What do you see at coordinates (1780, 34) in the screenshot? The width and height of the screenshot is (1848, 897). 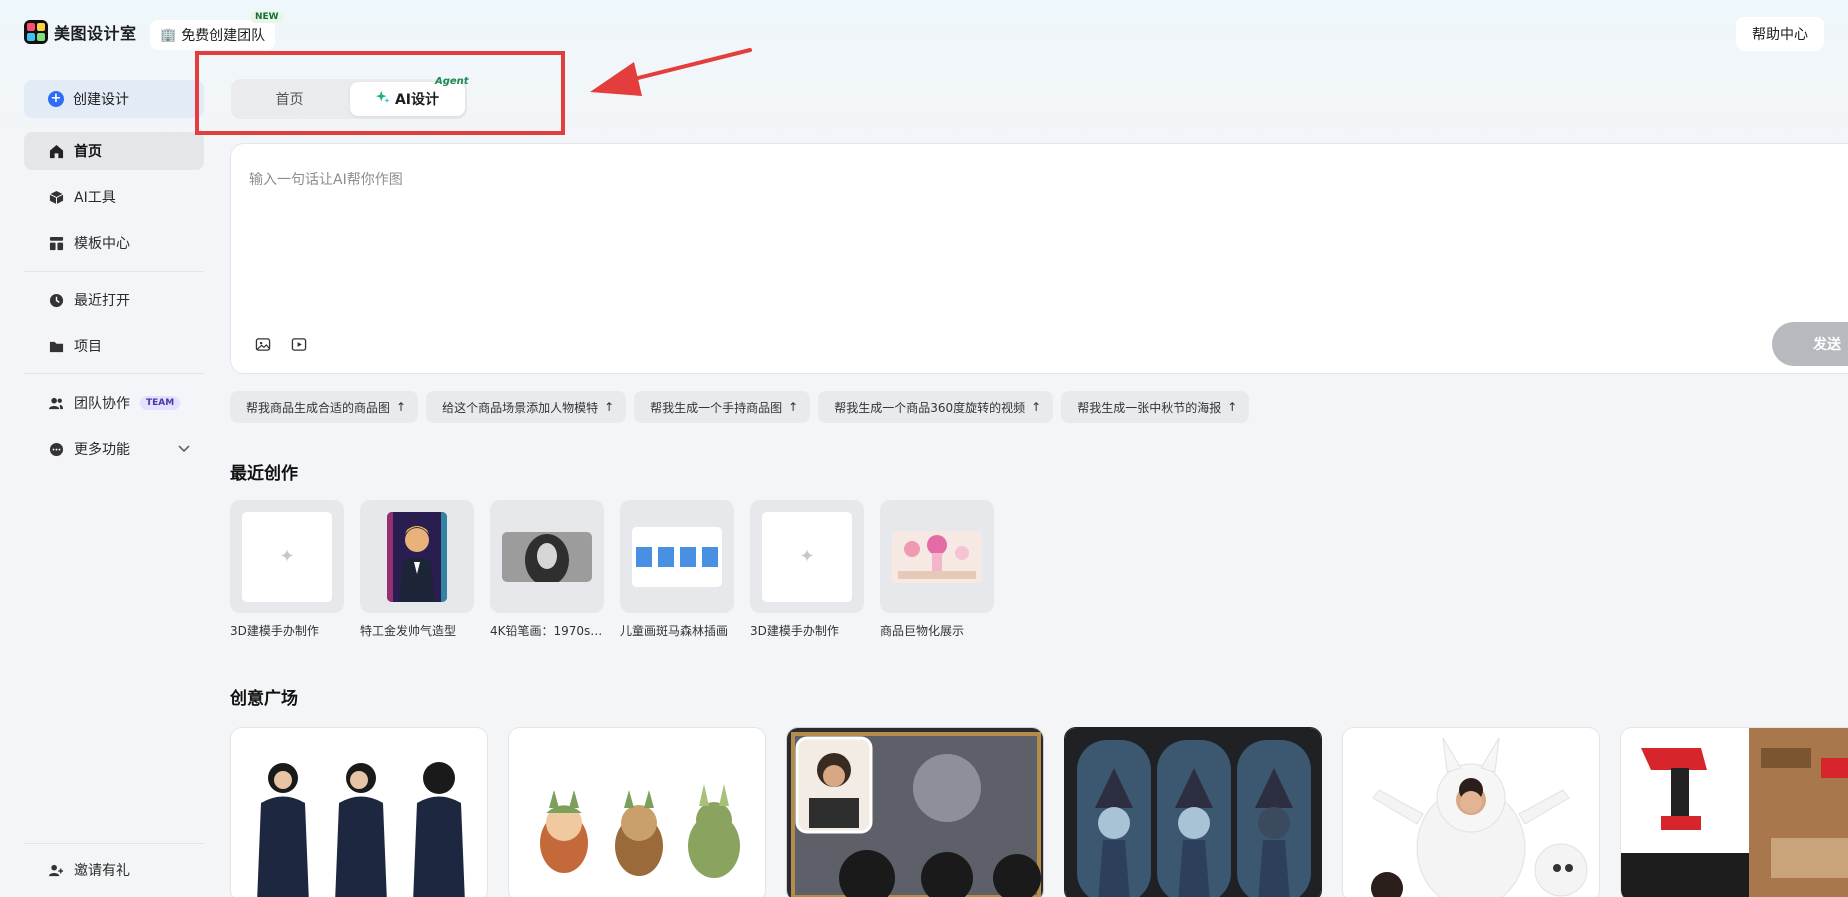 I see `help-center-button: 帮助中心` at bounding box center [1780, 34].